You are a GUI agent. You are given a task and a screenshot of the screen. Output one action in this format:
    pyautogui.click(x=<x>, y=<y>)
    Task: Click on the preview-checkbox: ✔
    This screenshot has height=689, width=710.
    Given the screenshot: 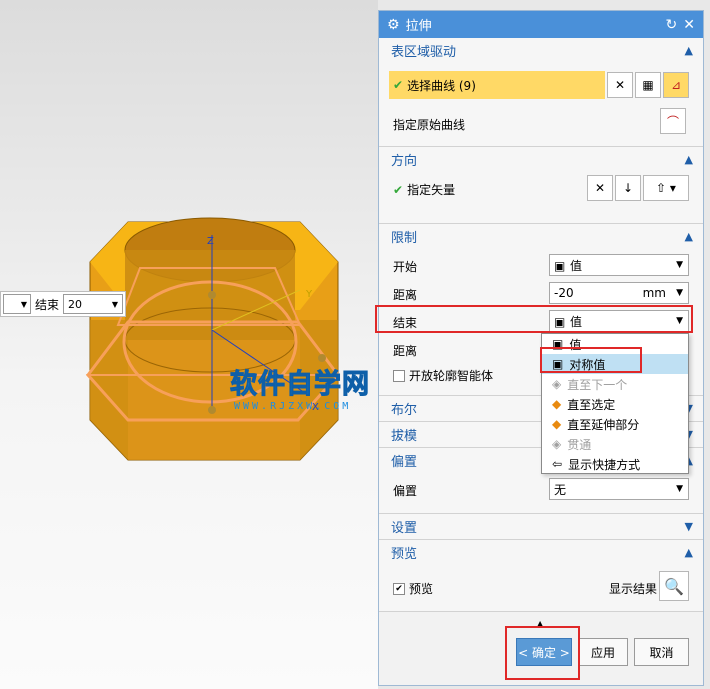 What is the action you would take?
    pyautogui.click(x=399, y=588)
    